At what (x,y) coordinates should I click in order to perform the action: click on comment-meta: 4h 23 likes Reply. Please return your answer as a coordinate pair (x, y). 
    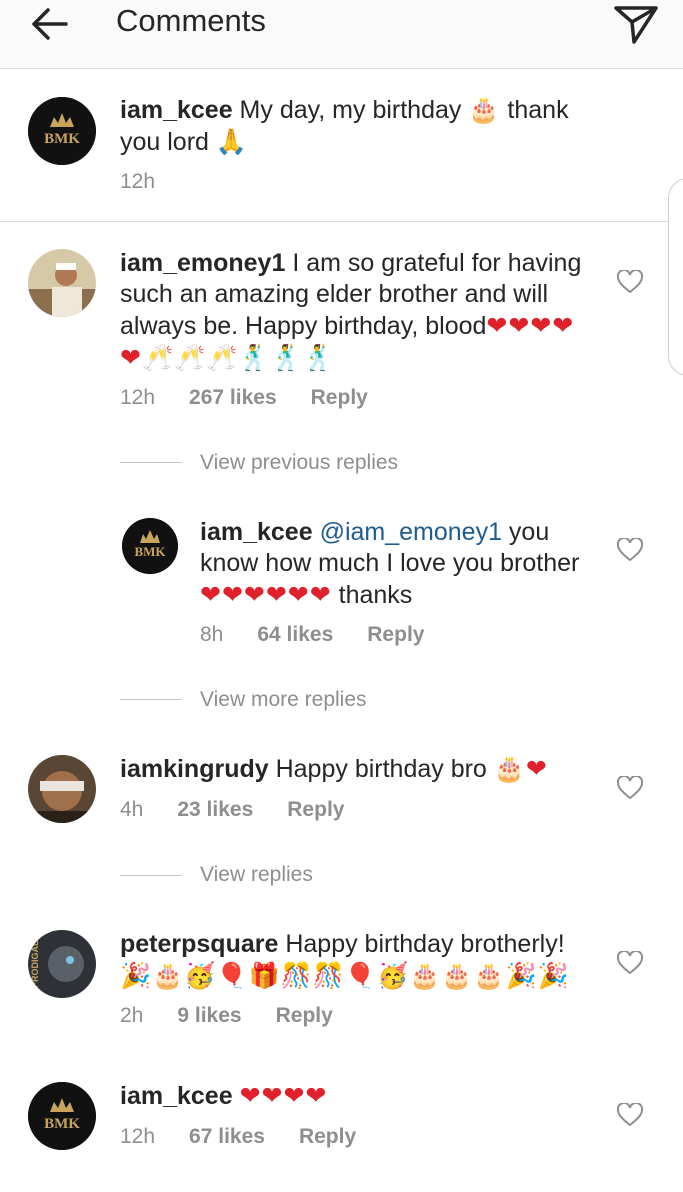
    Looking at the image, I should click on (249, 810).